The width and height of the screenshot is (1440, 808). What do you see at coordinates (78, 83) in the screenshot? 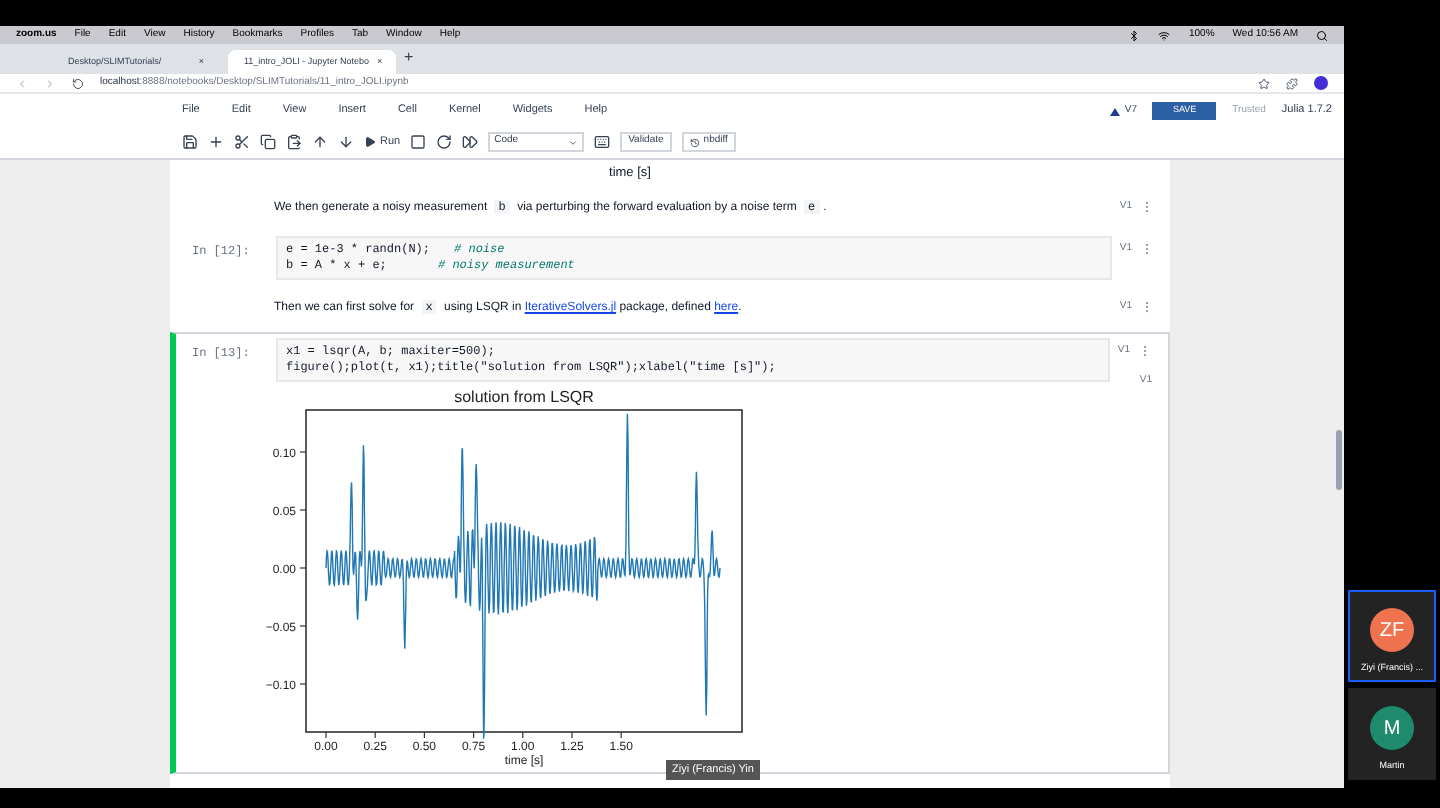
I see `reload-icon` at bounding box center [78, 83].